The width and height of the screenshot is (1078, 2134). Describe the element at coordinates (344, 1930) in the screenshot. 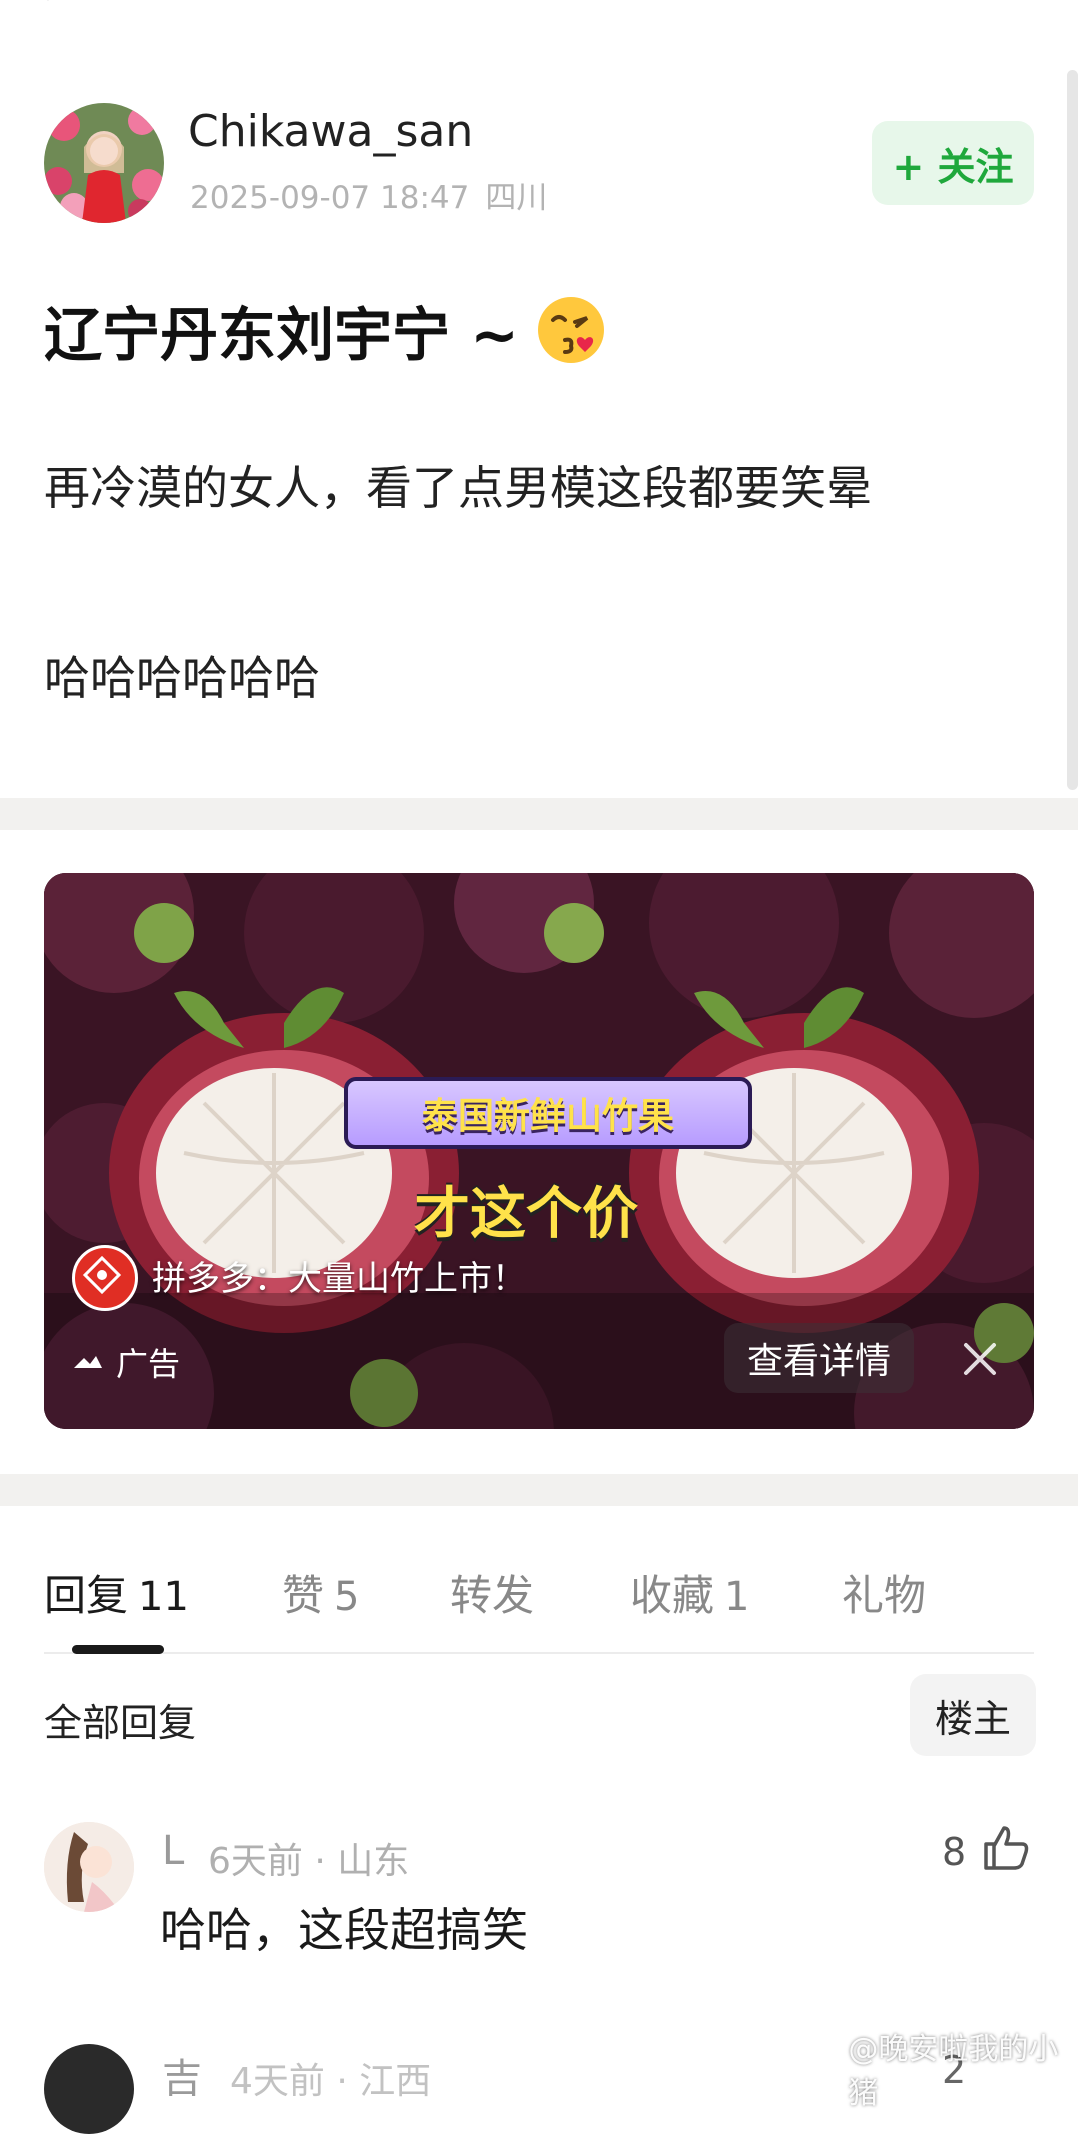

I see `comment-text: 哈哈，这段超搞笑` at that location.